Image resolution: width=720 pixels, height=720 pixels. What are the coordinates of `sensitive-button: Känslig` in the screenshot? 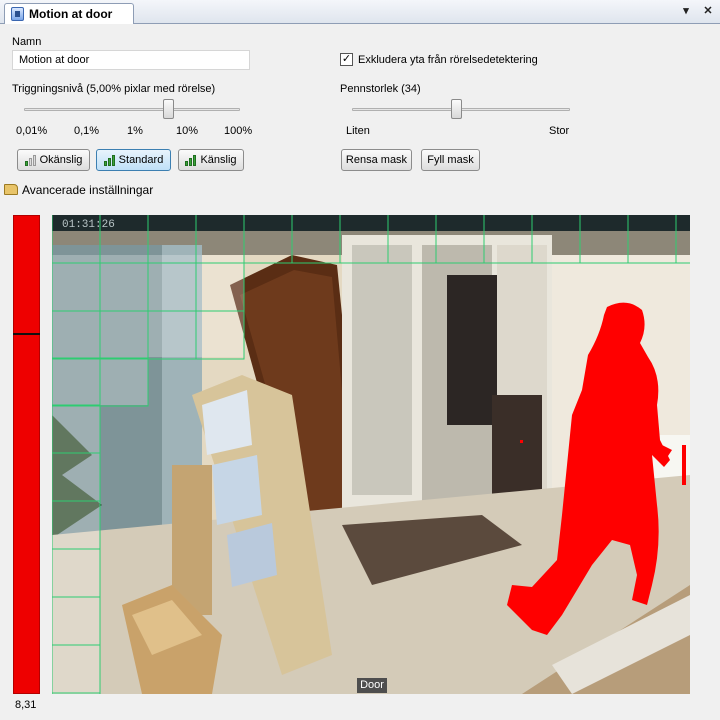 It's located at (211, 160).